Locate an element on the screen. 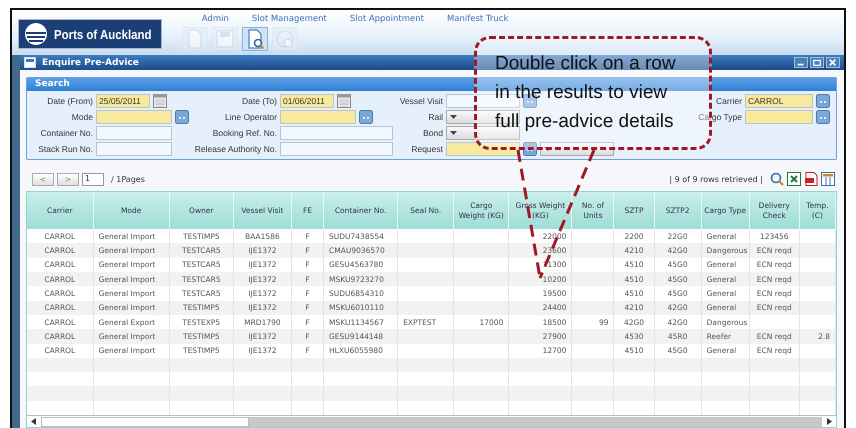  page-count: / 1Pages is located at coordinates (128, 179).